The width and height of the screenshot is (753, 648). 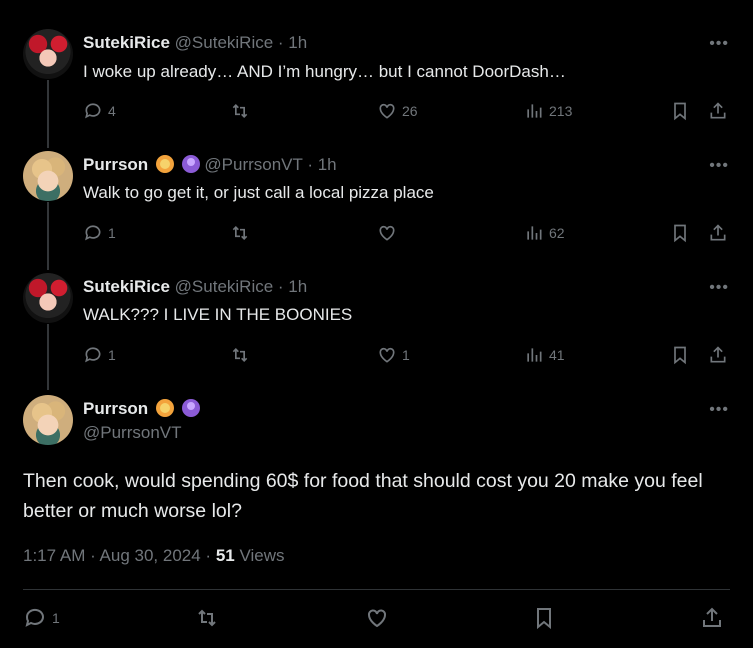 What do you see at coordinates (544, 233) in the screenshot?
I see `views-button: 62` at bounding box center [544, 233].